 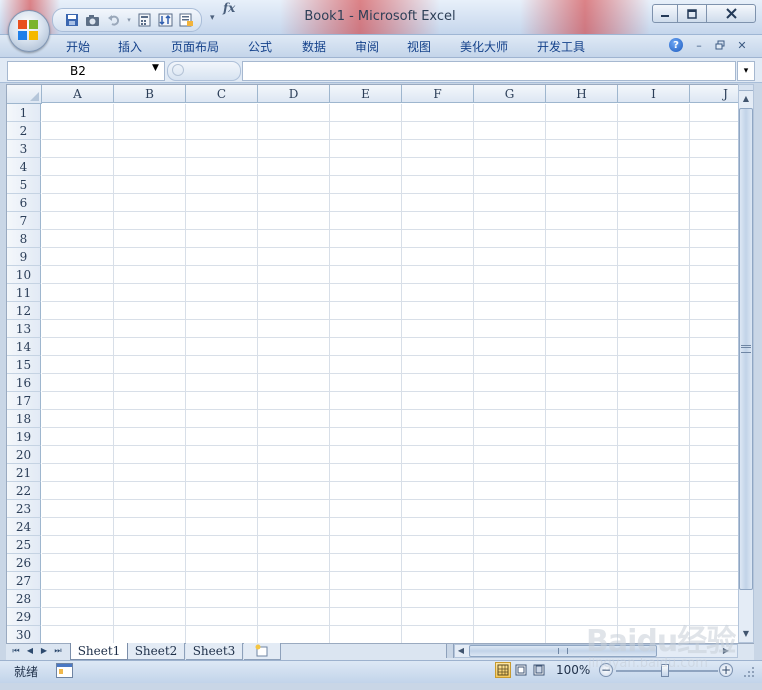 What do you see at coordinates (44, 651) in the screenshot?
I see `next-sheet-icon: ▶` at bounding box center [44, 651].